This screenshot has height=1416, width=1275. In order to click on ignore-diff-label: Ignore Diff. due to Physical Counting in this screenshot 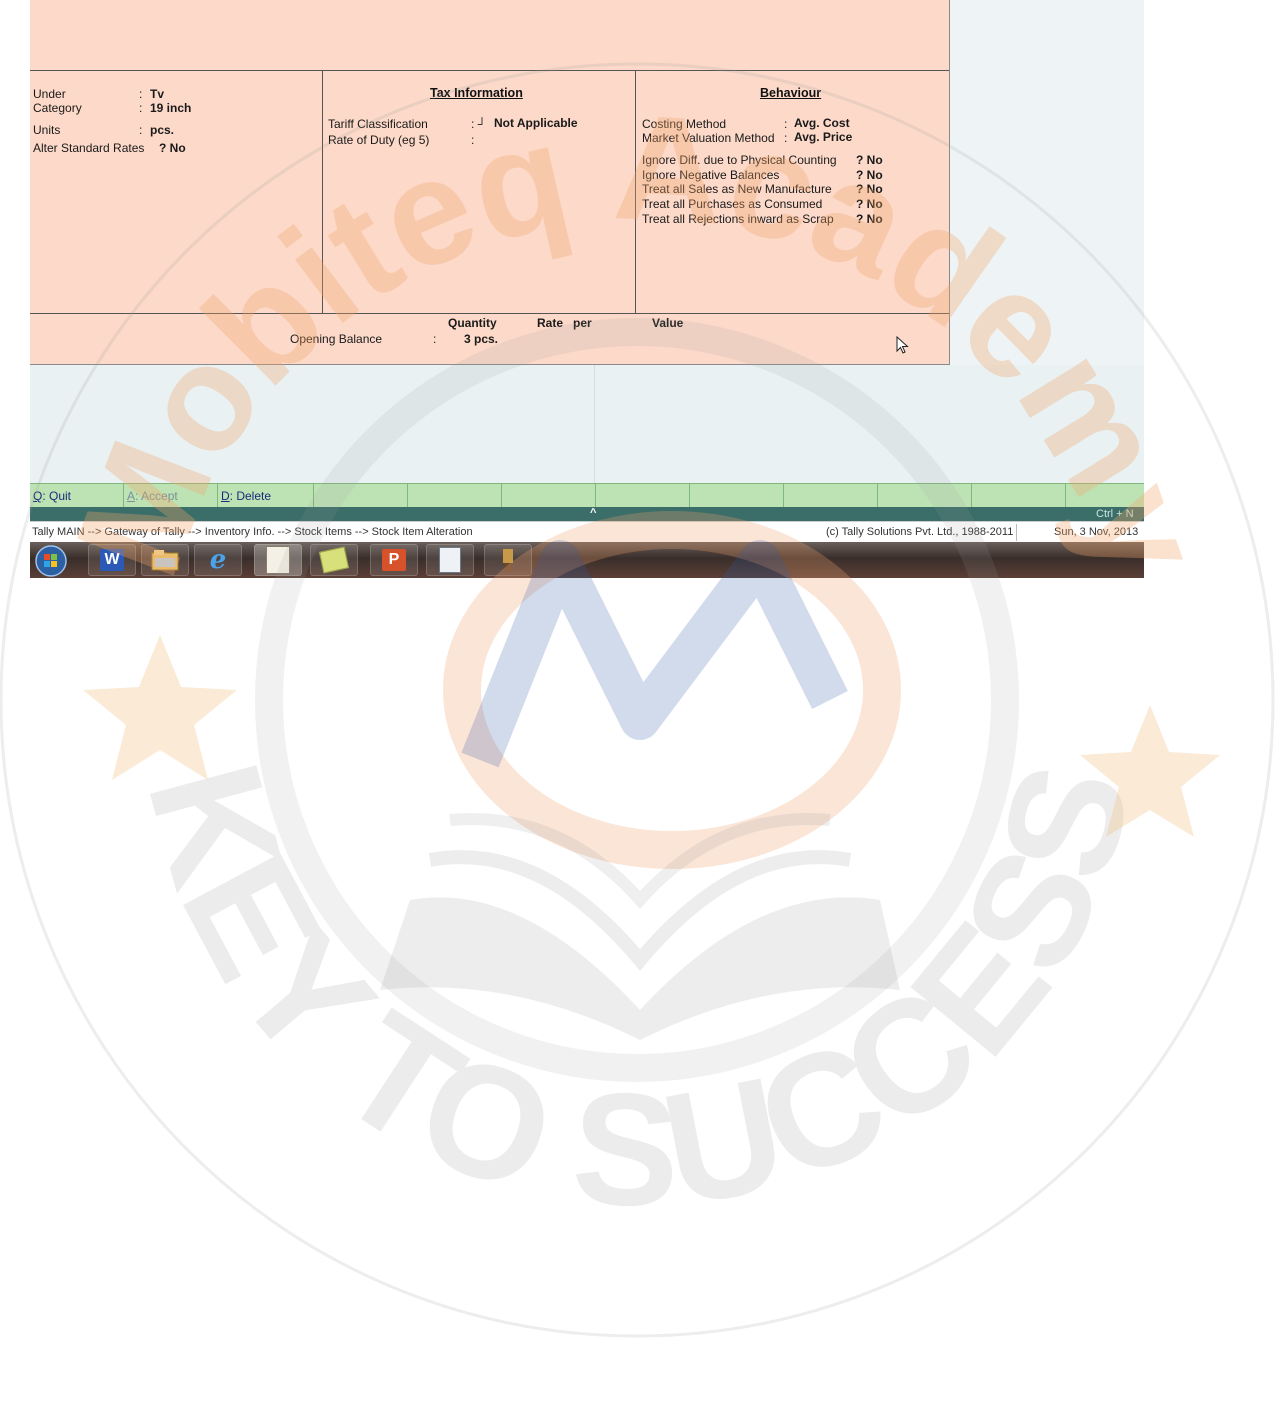, I will do `click(739, 160)`.